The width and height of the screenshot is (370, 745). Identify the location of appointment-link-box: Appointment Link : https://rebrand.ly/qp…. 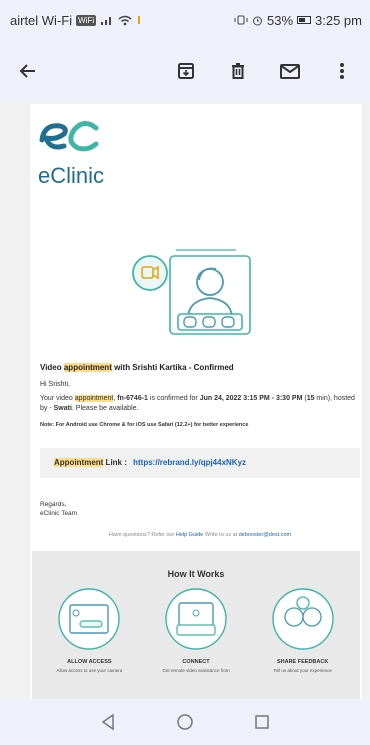
(200, 462).